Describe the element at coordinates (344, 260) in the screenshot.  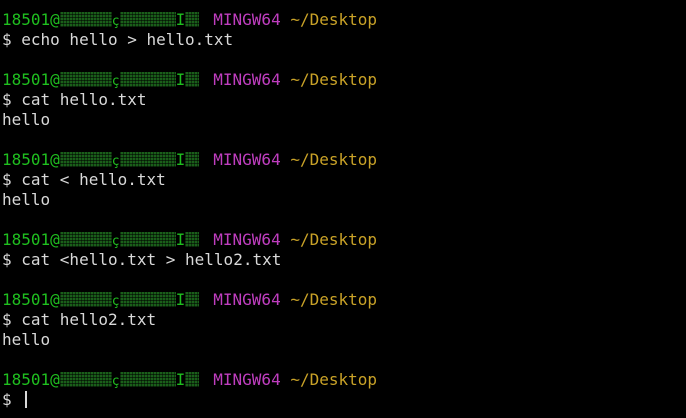
I see `command-line: $ cat <hello.txt > hello2.txt` at that location.